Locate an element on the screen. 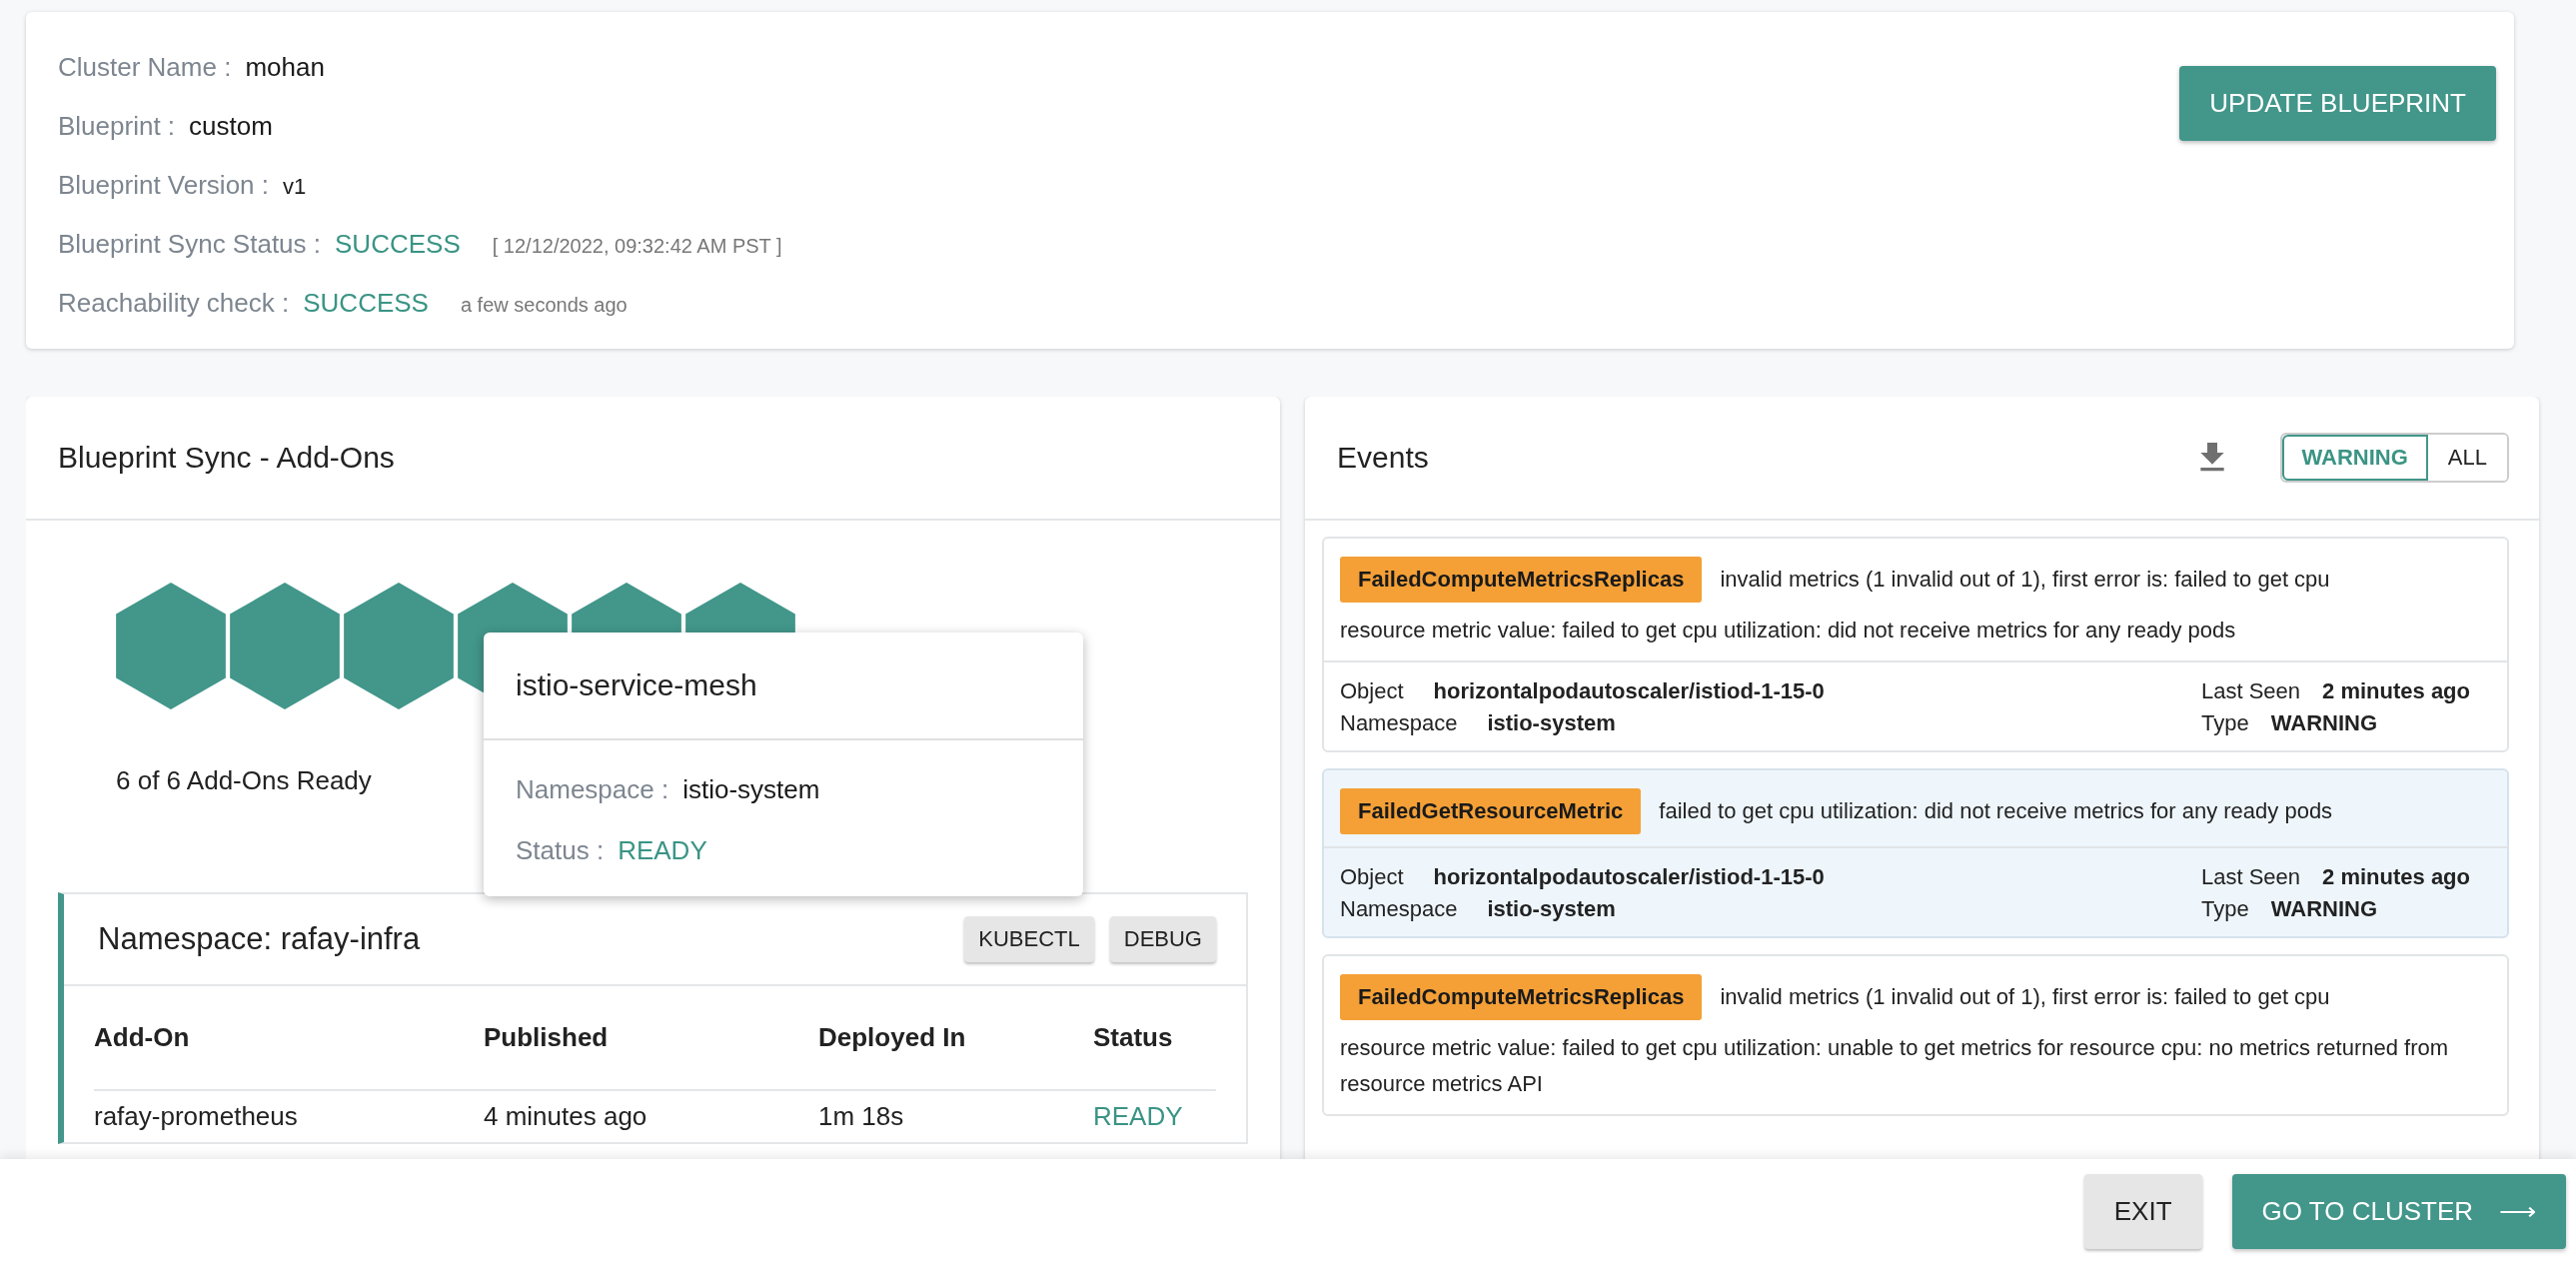  field-note: a few seconds ago is located at coordinates (544, 305).